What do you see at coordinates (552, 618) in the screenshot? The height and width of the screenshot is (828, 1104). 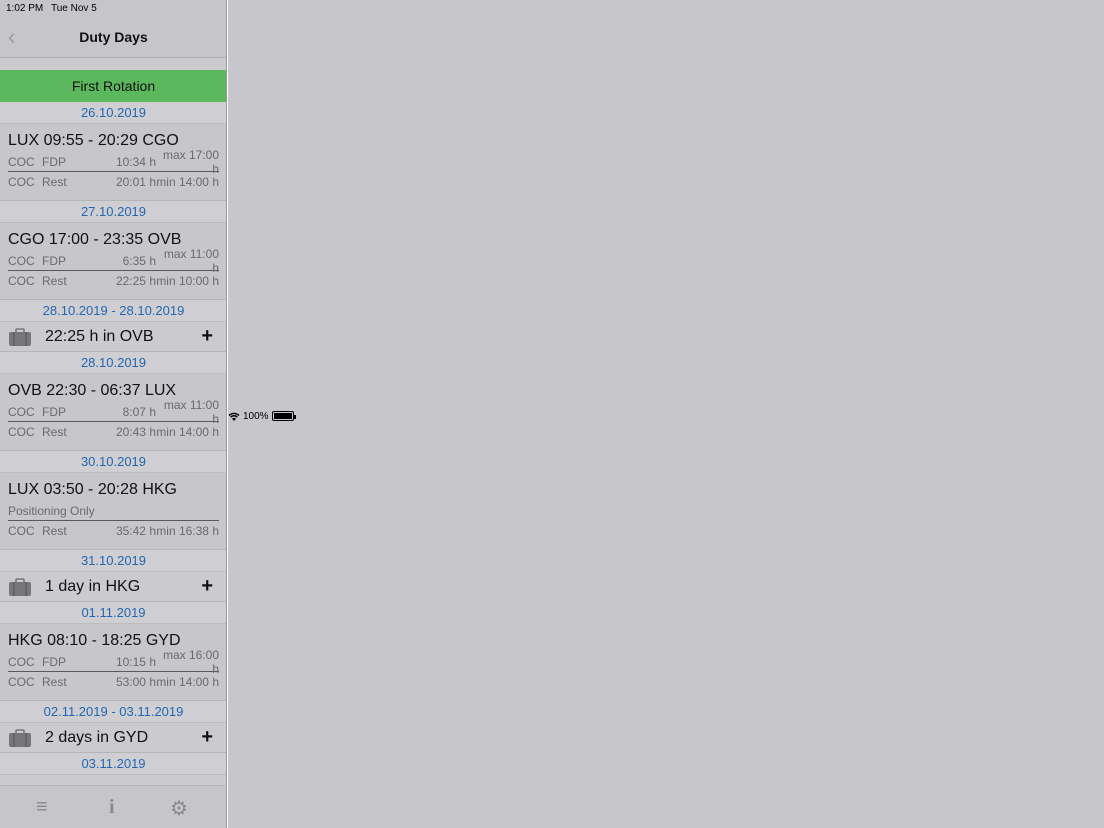 I see `max-fdp-row: Max FDP 16:00 h` at bounding box center [552, 618].